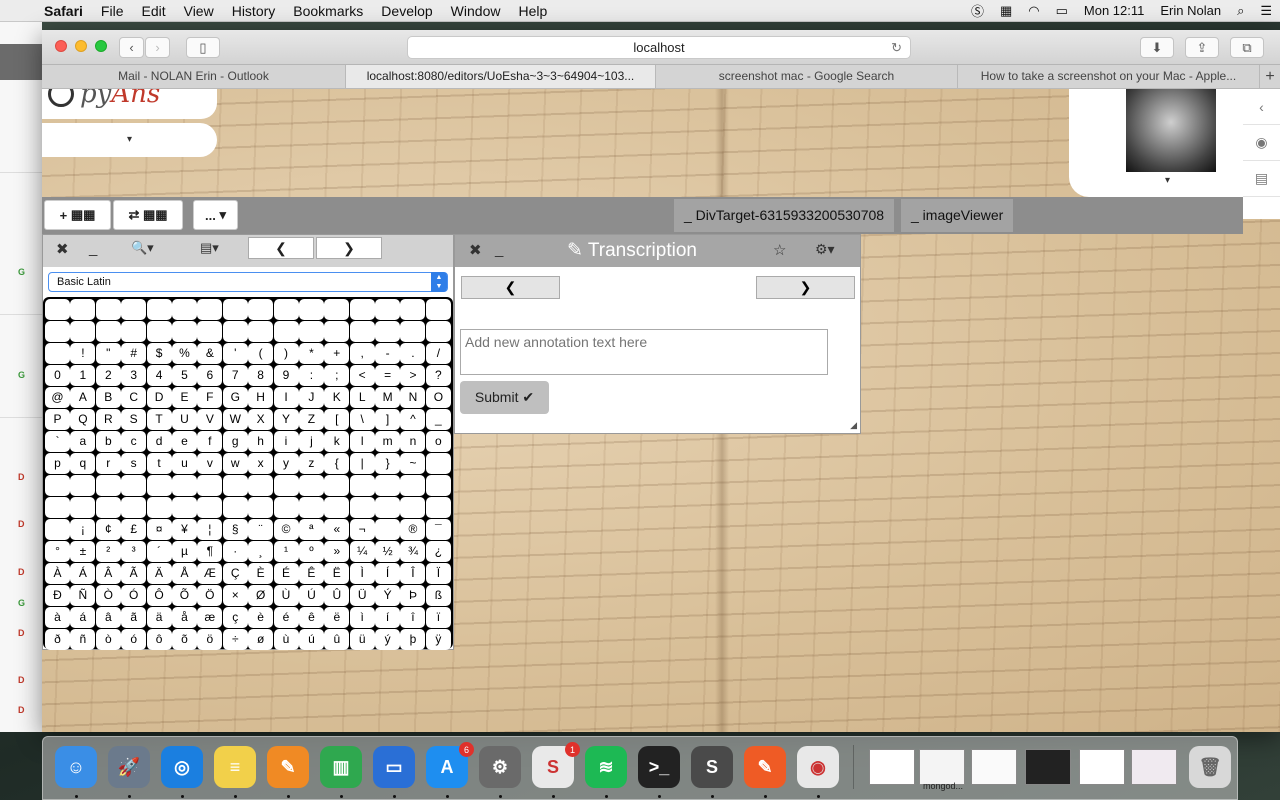 The width and height of the screenshot is (1280, 800). Describe the element at coordinates (1171, 130) in the screenshot. I see `kitten-thumbnail` at that location.